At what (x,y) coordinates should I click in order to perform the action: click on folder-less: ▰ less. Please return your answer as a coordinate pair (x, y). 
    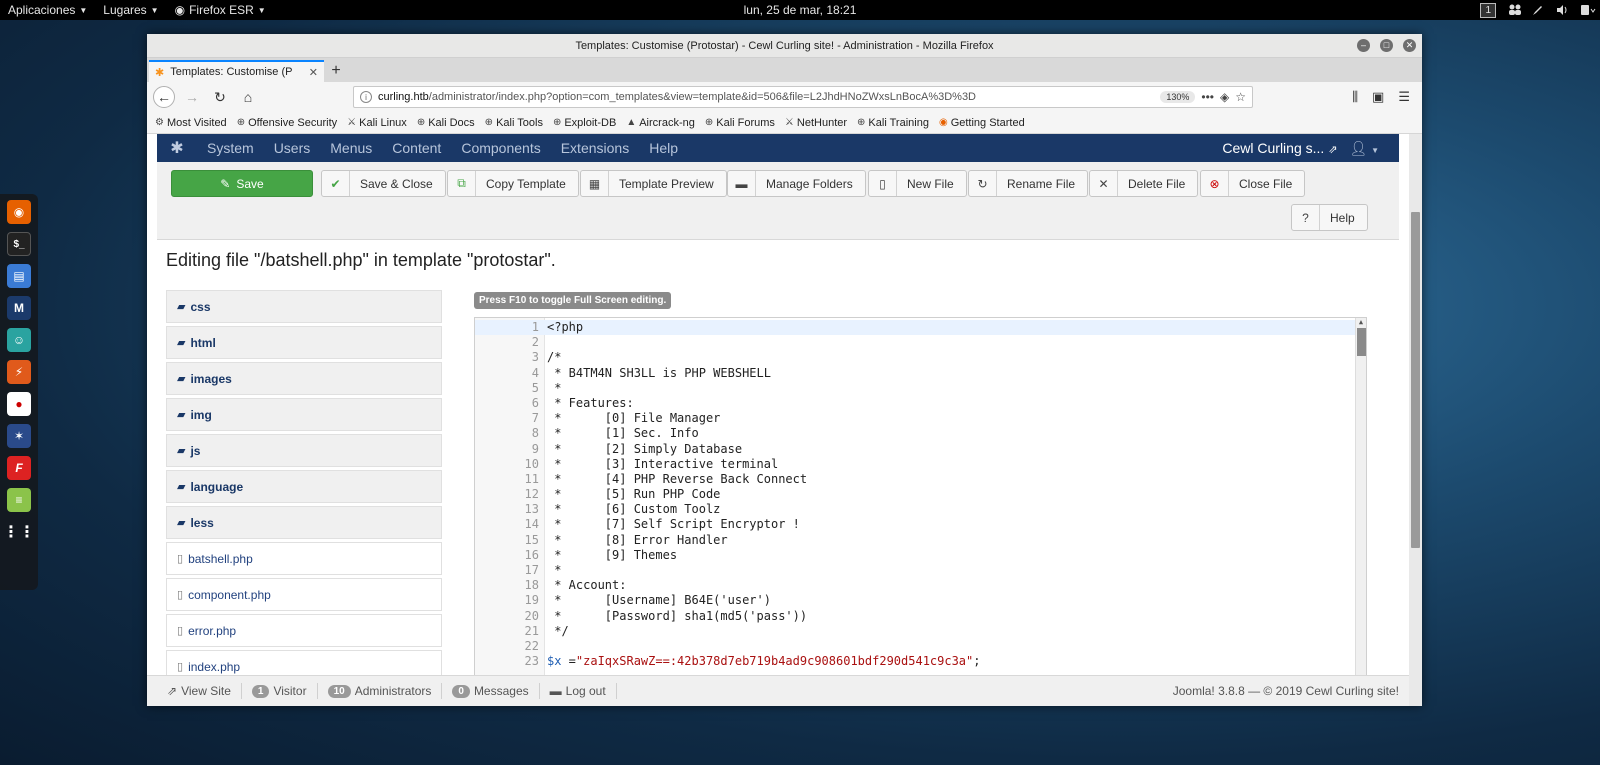
    Looking at the image, I should click on (304, 522).